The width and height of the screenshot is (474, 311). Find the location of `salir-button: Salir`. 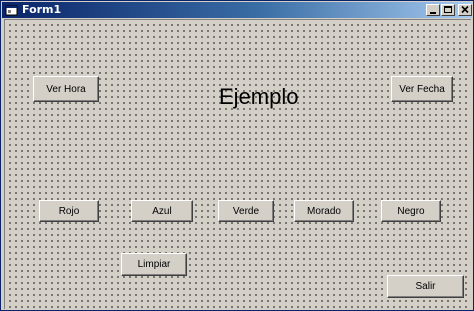

salir-button: Salir is located at coordinates (425, 286).